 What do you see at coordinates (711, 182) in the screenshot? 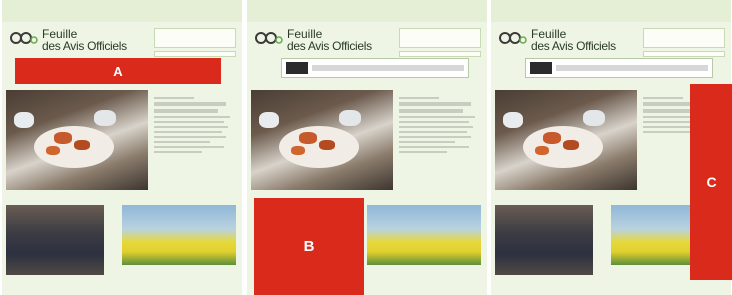
I see `callout-label-c: C` at bounding box center [711, 182].